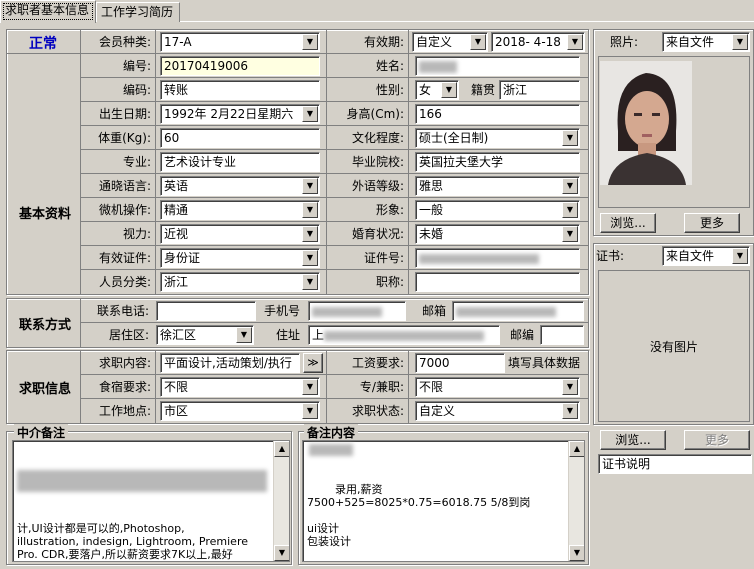 The height and width of the screenshot is (569, 754). Describe the element at coordinates (124, 186) in the screenshot. I see `language-label: 通晓语言:` at that location.